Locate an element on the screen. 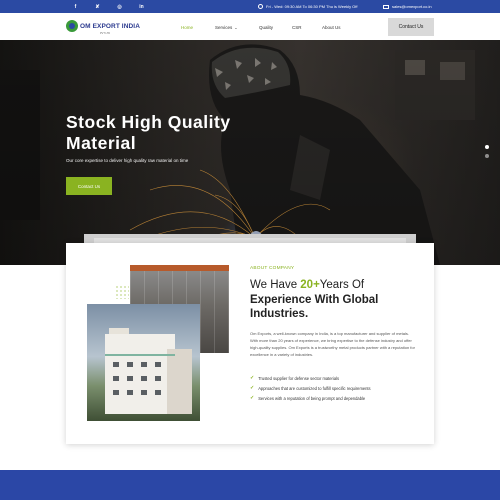 The height and width of the screenshot is (500, 500). hero-contact-button: Contact Us is located at coordinates (89, 186).